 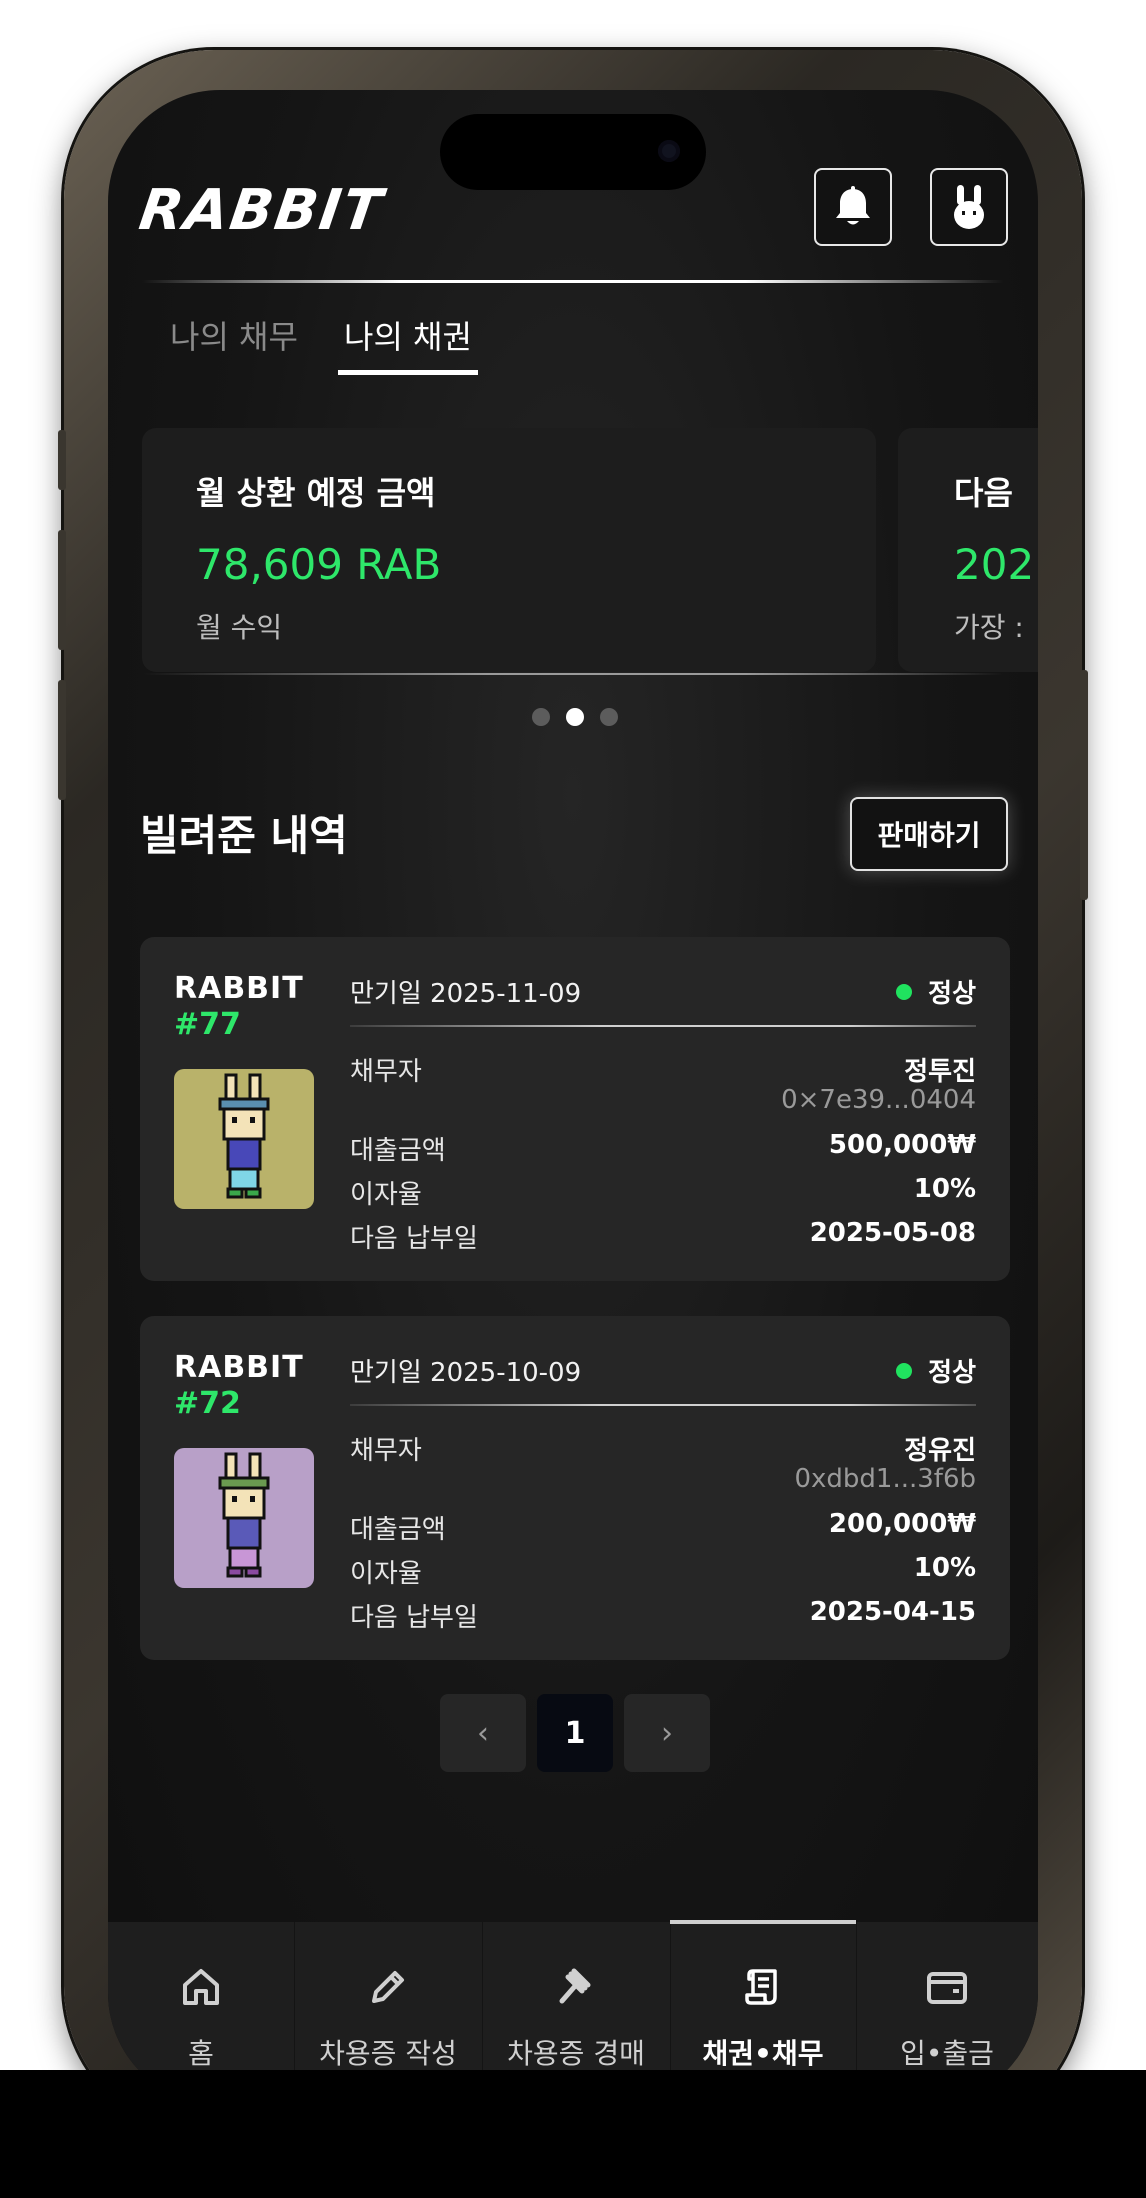 I want to click on rabbit-avatar-icon, so click(x=969, y=207).